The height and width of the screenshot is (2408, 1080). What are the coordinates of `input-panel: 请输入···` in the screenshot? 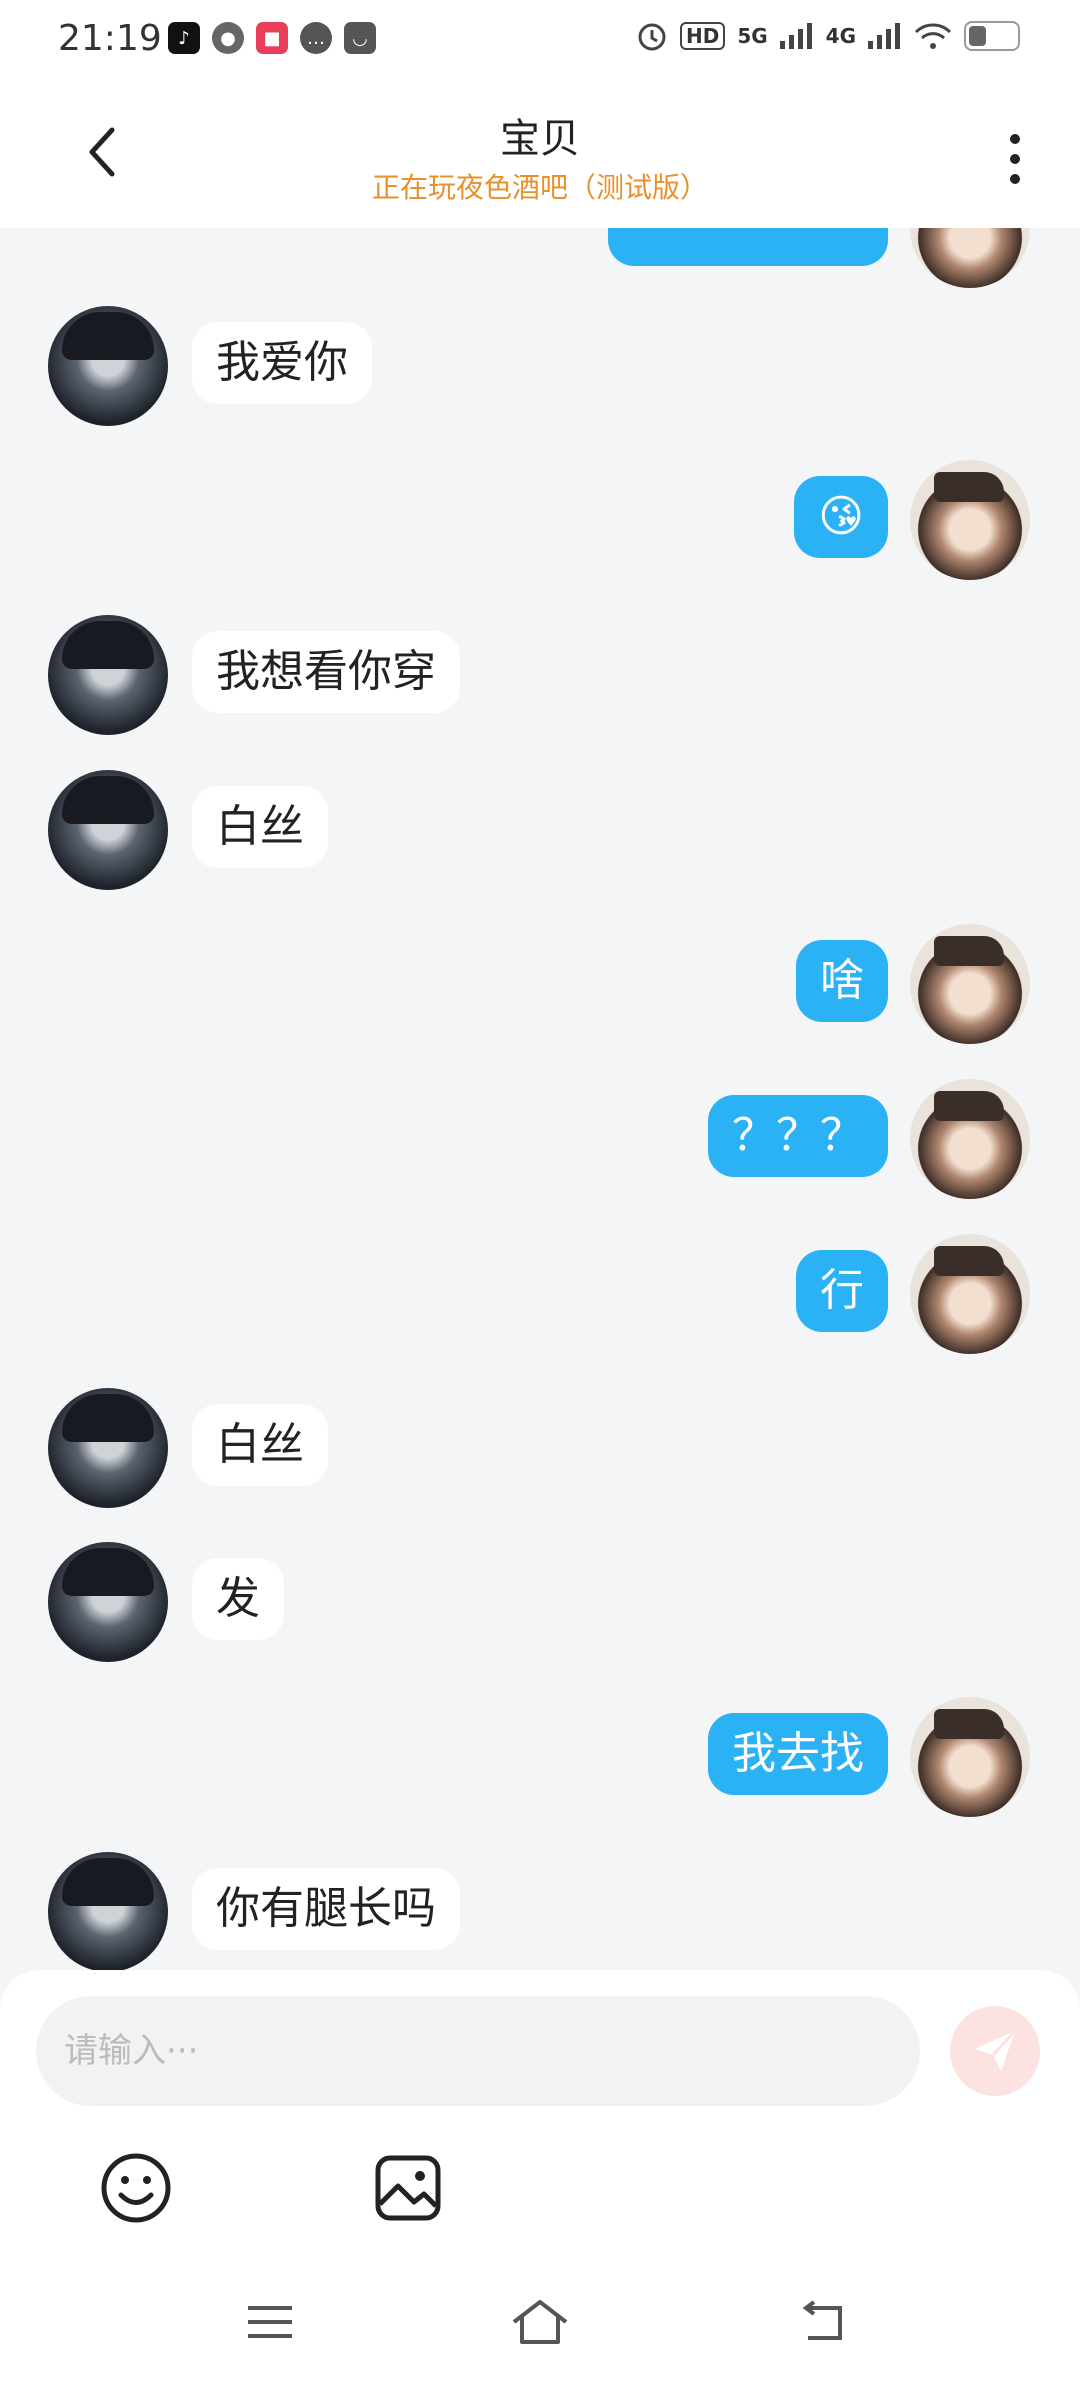 It's located at (540, 2100).